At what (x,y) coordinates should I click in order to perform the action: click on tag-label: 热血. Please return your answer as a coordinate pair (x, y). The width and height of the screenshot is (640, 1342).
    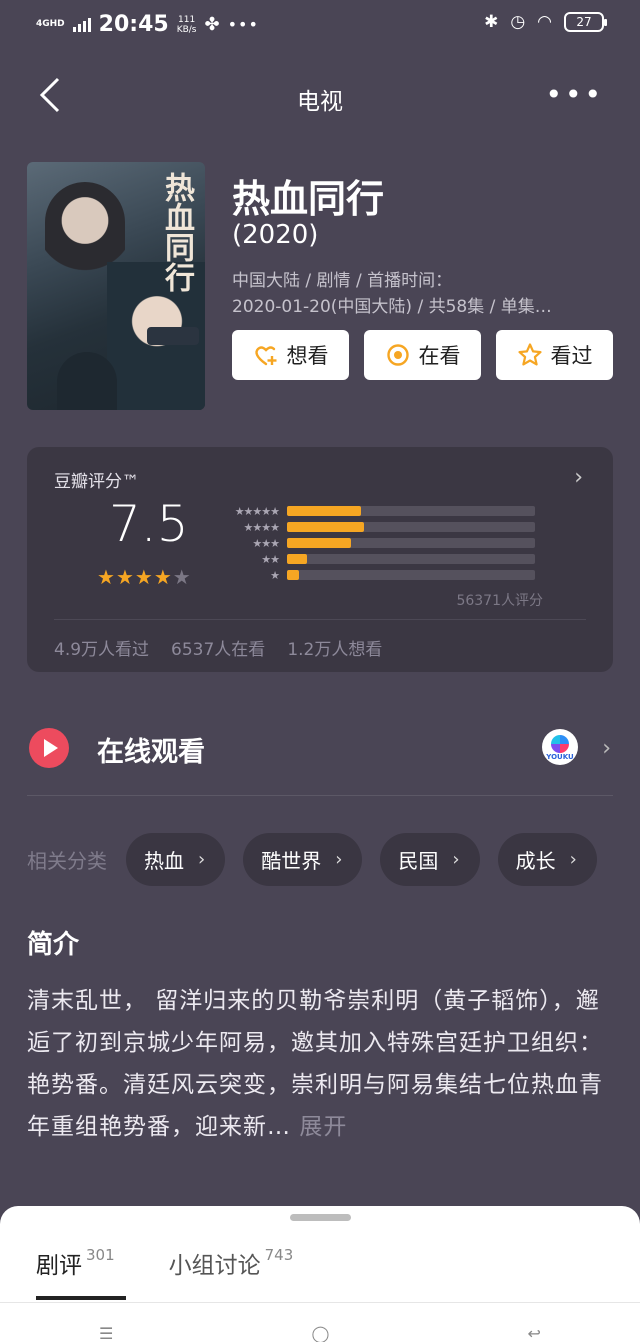
    Looking at the image, I should click on (164, 860).